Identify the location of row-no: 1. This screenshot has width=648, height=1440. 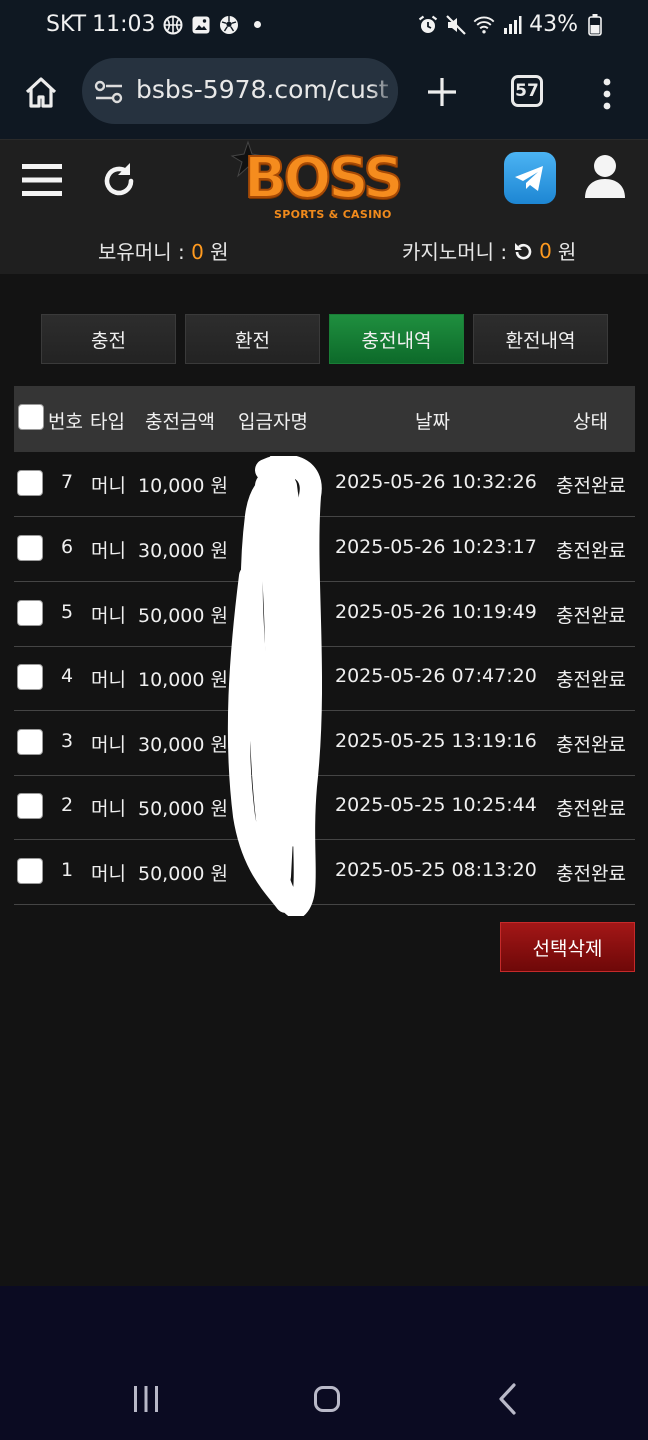
(67, 870).